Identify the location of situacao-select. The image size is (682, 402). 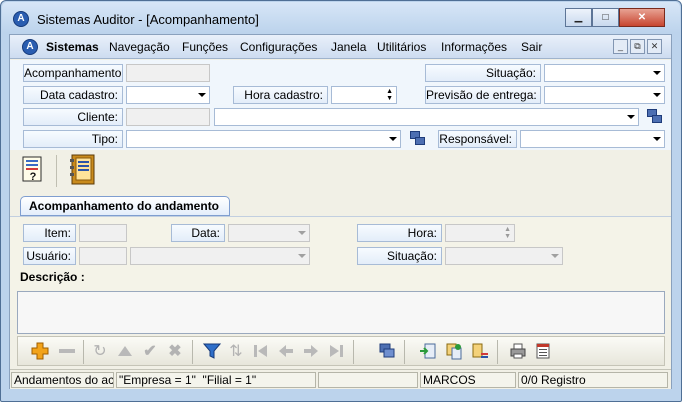
(604, 73).